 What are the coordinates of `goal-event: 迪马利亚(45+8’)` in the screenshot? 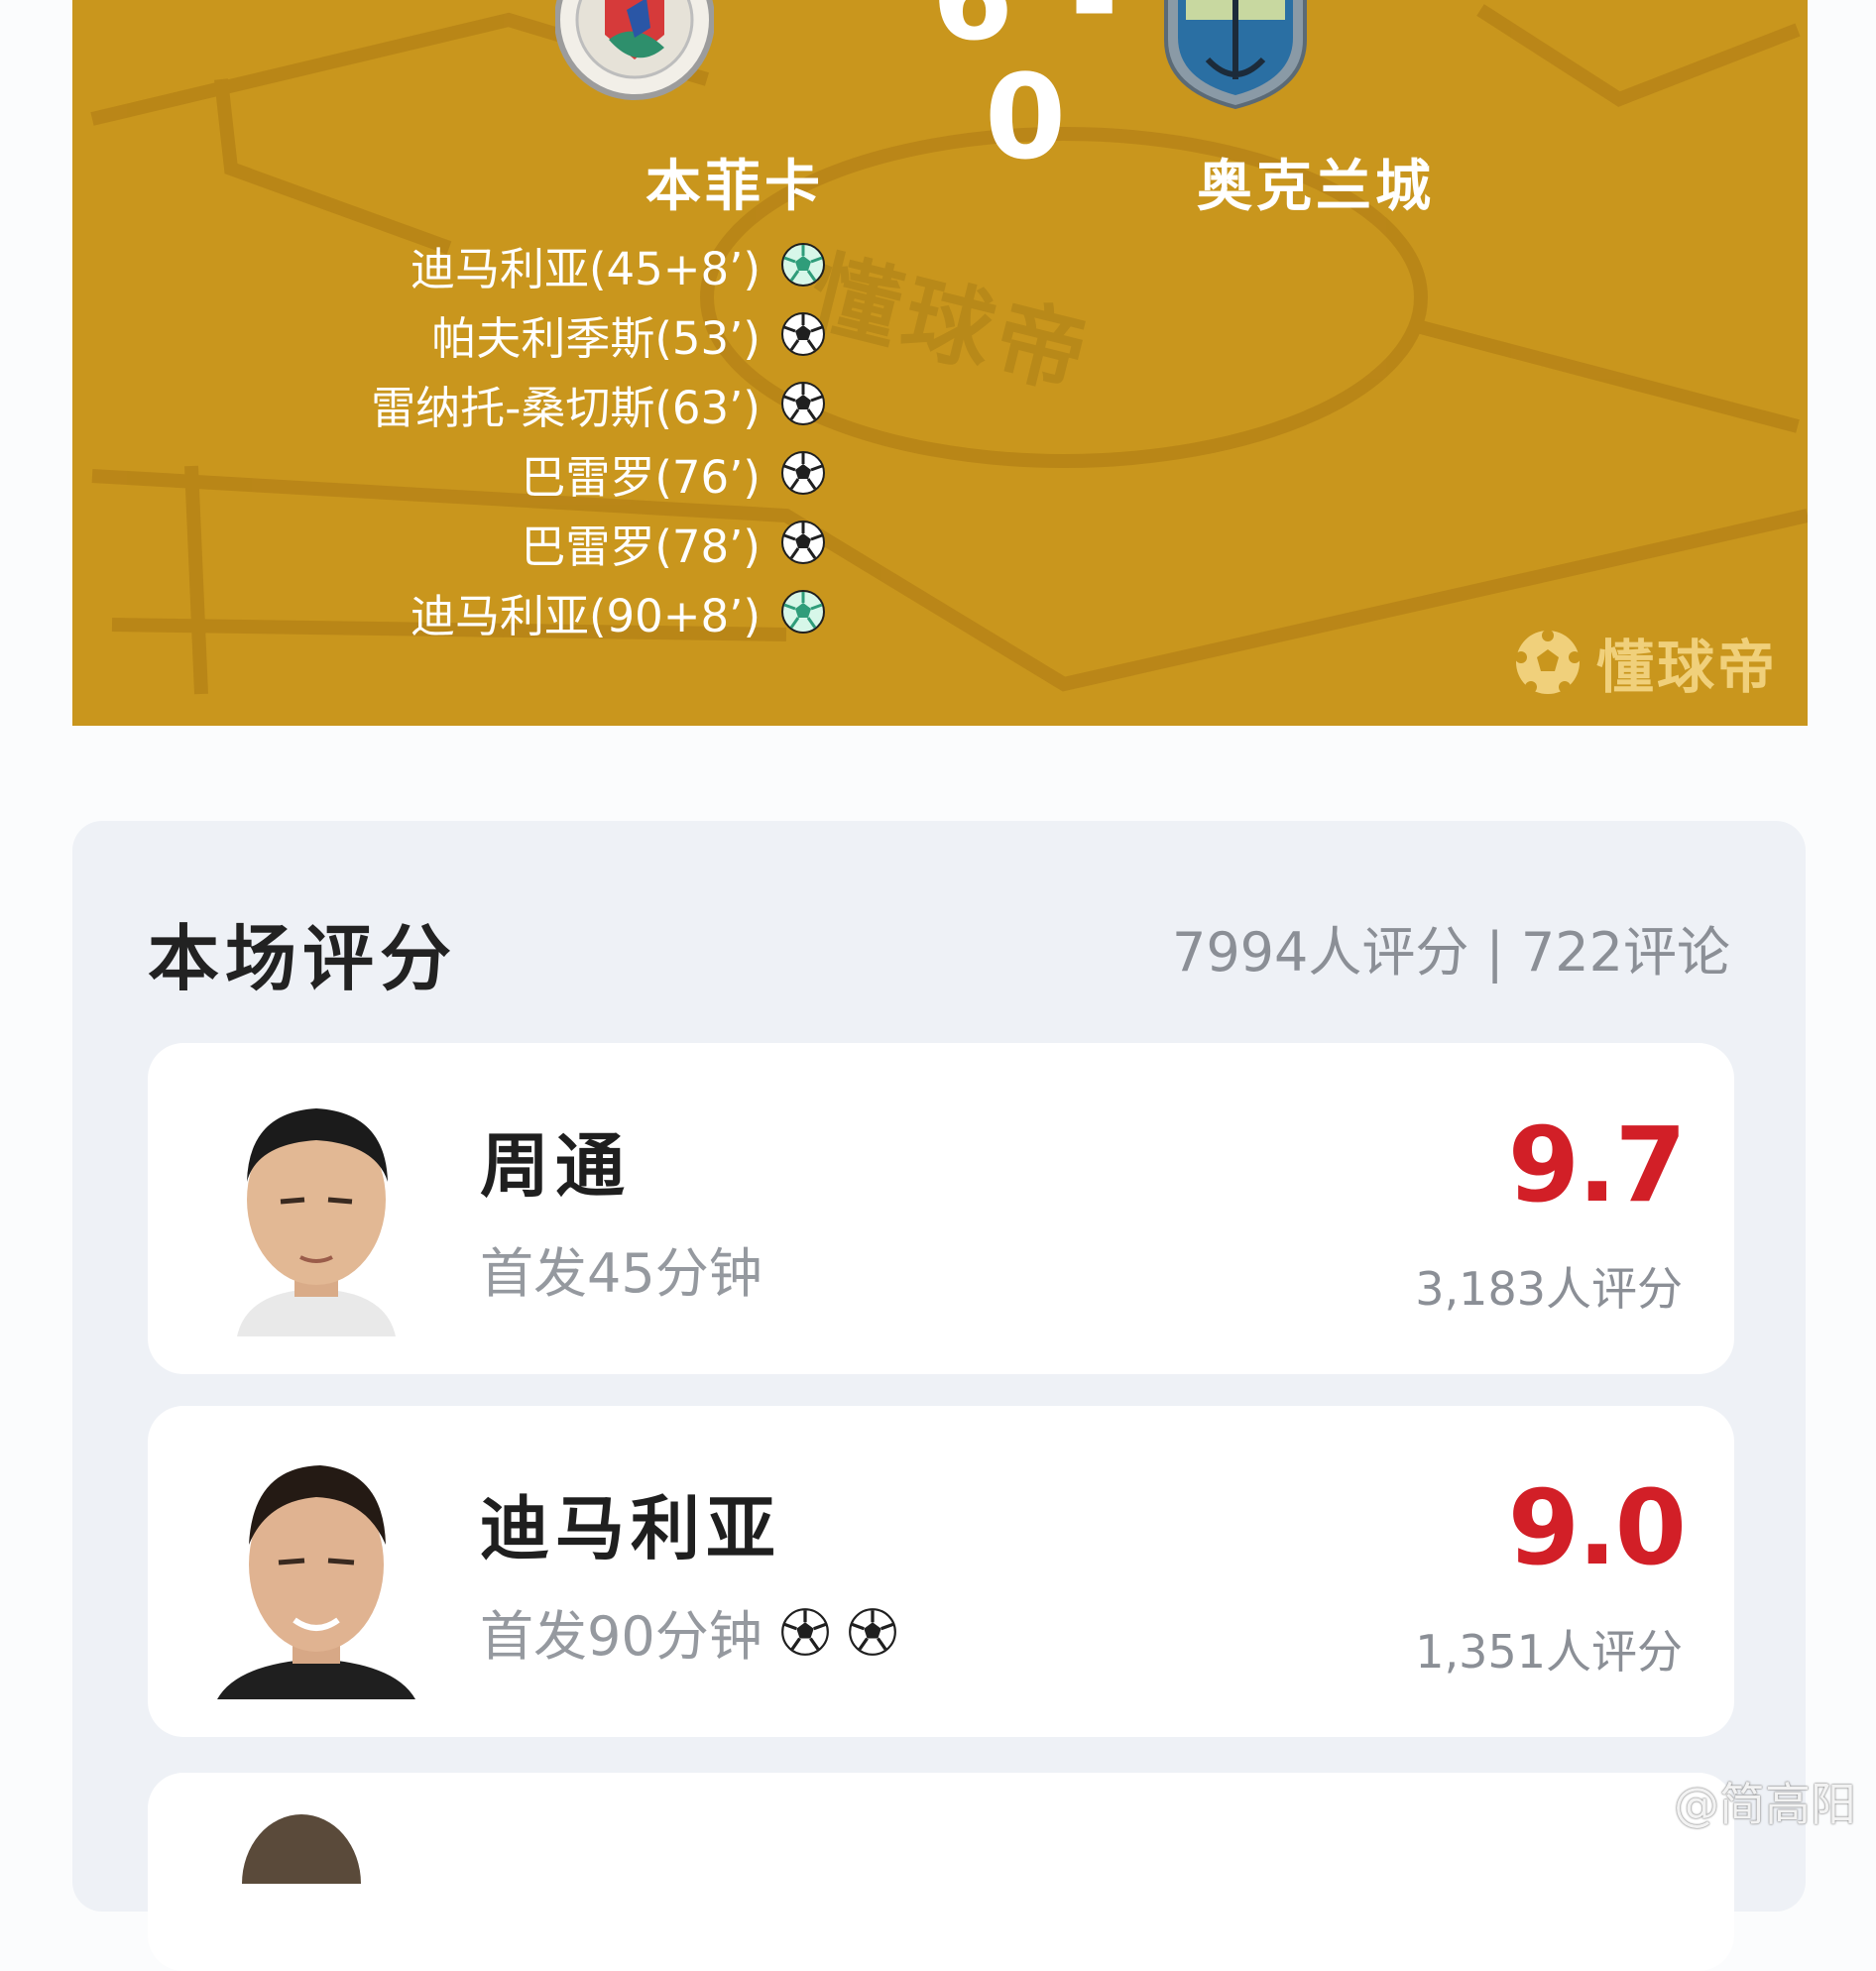 It's located at (598, 264).